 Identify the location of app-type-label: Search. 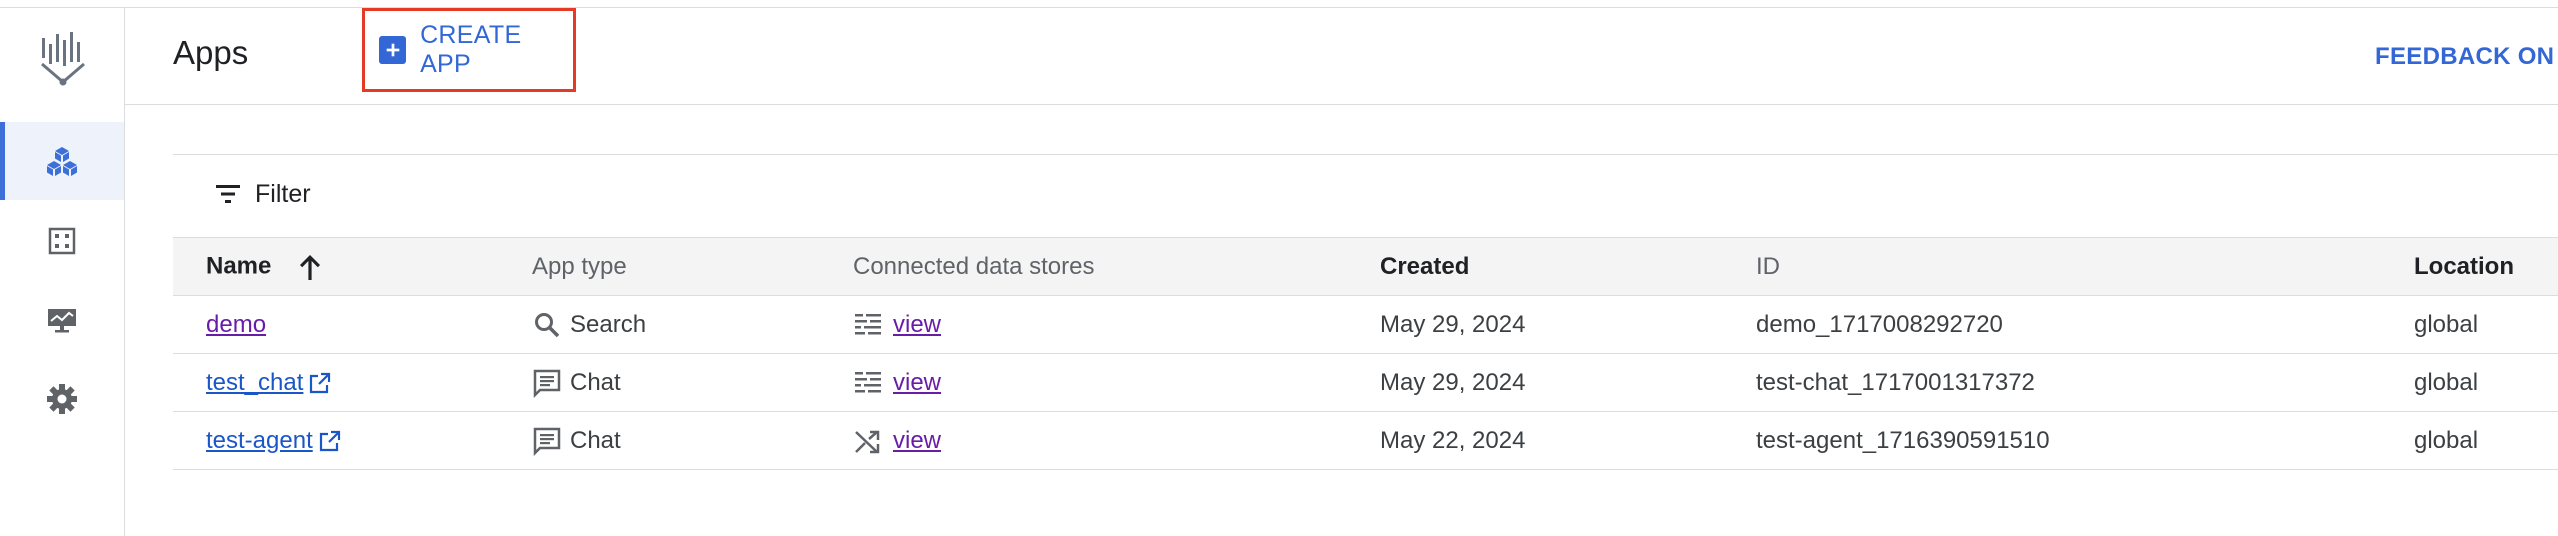
(608, 324).